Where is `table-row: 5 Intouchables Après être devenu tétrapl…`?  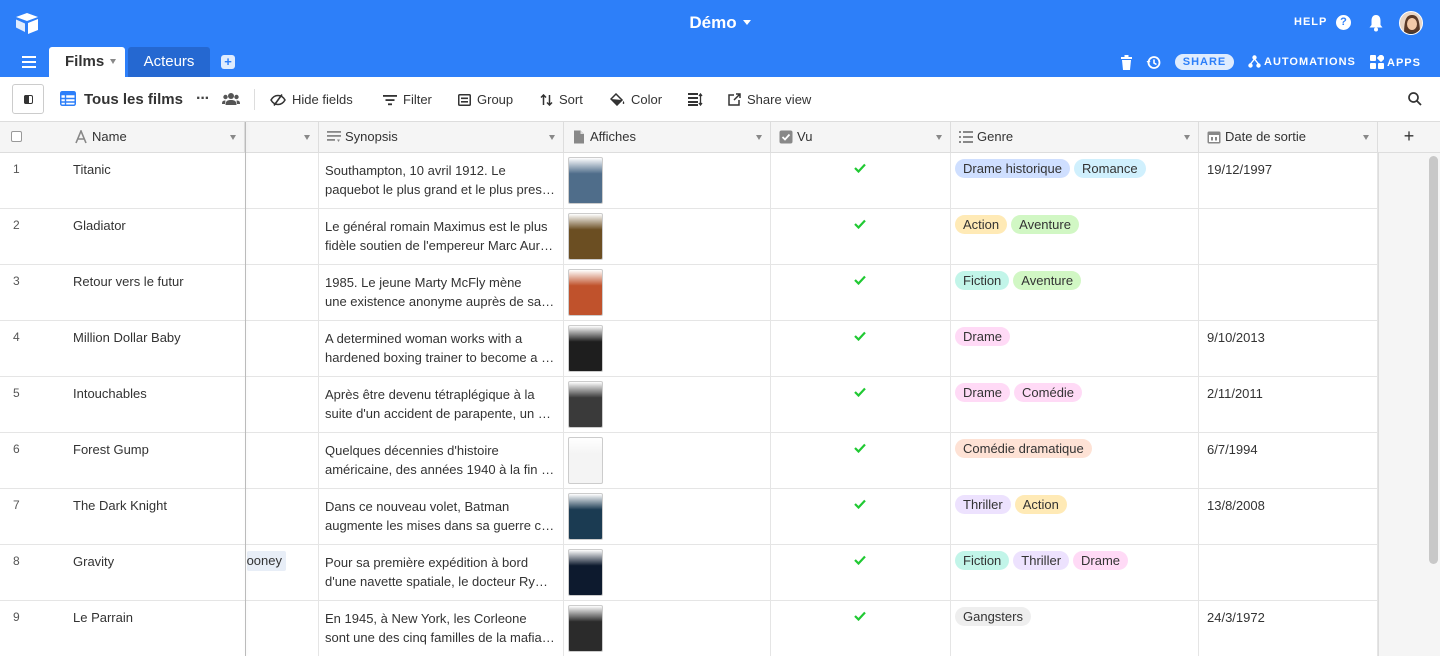
table-row: 5 Intouchables Après être devenu tétrapl… is located at coordinates (689, 405).